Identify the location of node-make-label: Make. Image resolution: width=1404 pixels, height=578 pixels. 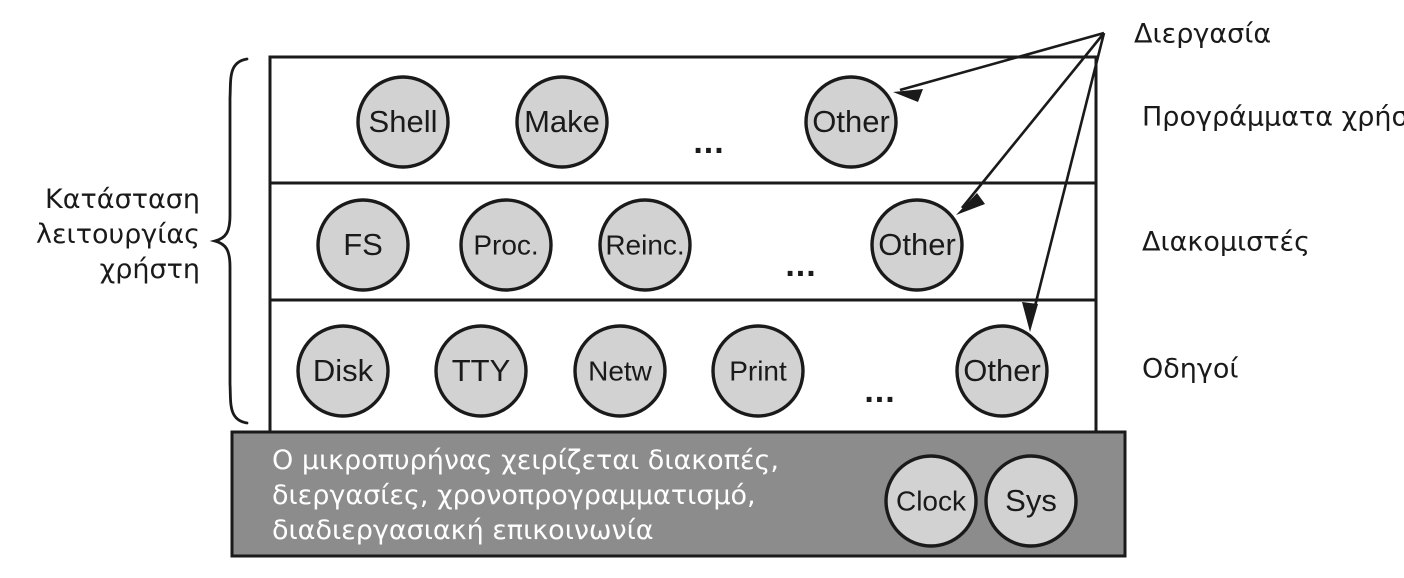
(562, 121).